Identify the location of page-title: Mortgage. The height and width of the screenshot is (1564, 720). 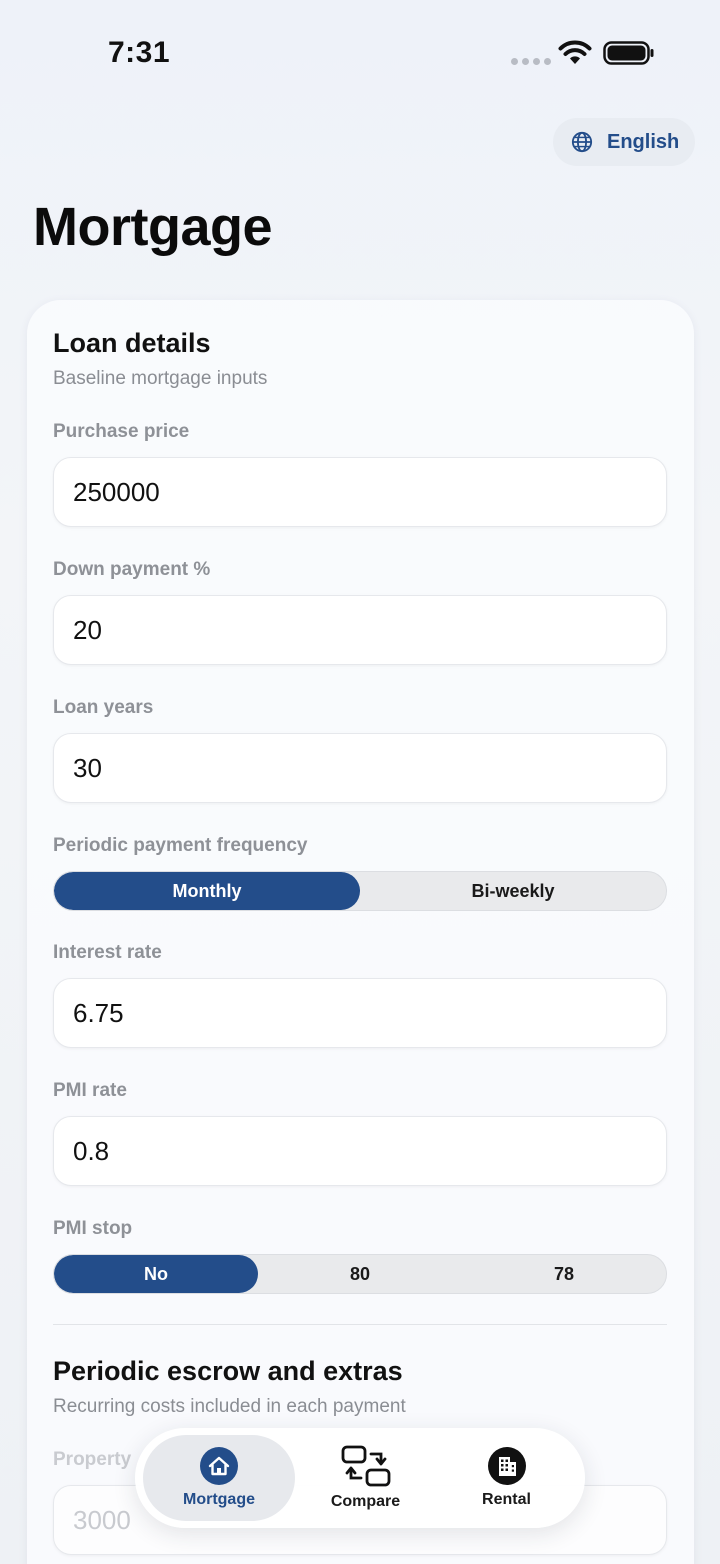
(153, 227).